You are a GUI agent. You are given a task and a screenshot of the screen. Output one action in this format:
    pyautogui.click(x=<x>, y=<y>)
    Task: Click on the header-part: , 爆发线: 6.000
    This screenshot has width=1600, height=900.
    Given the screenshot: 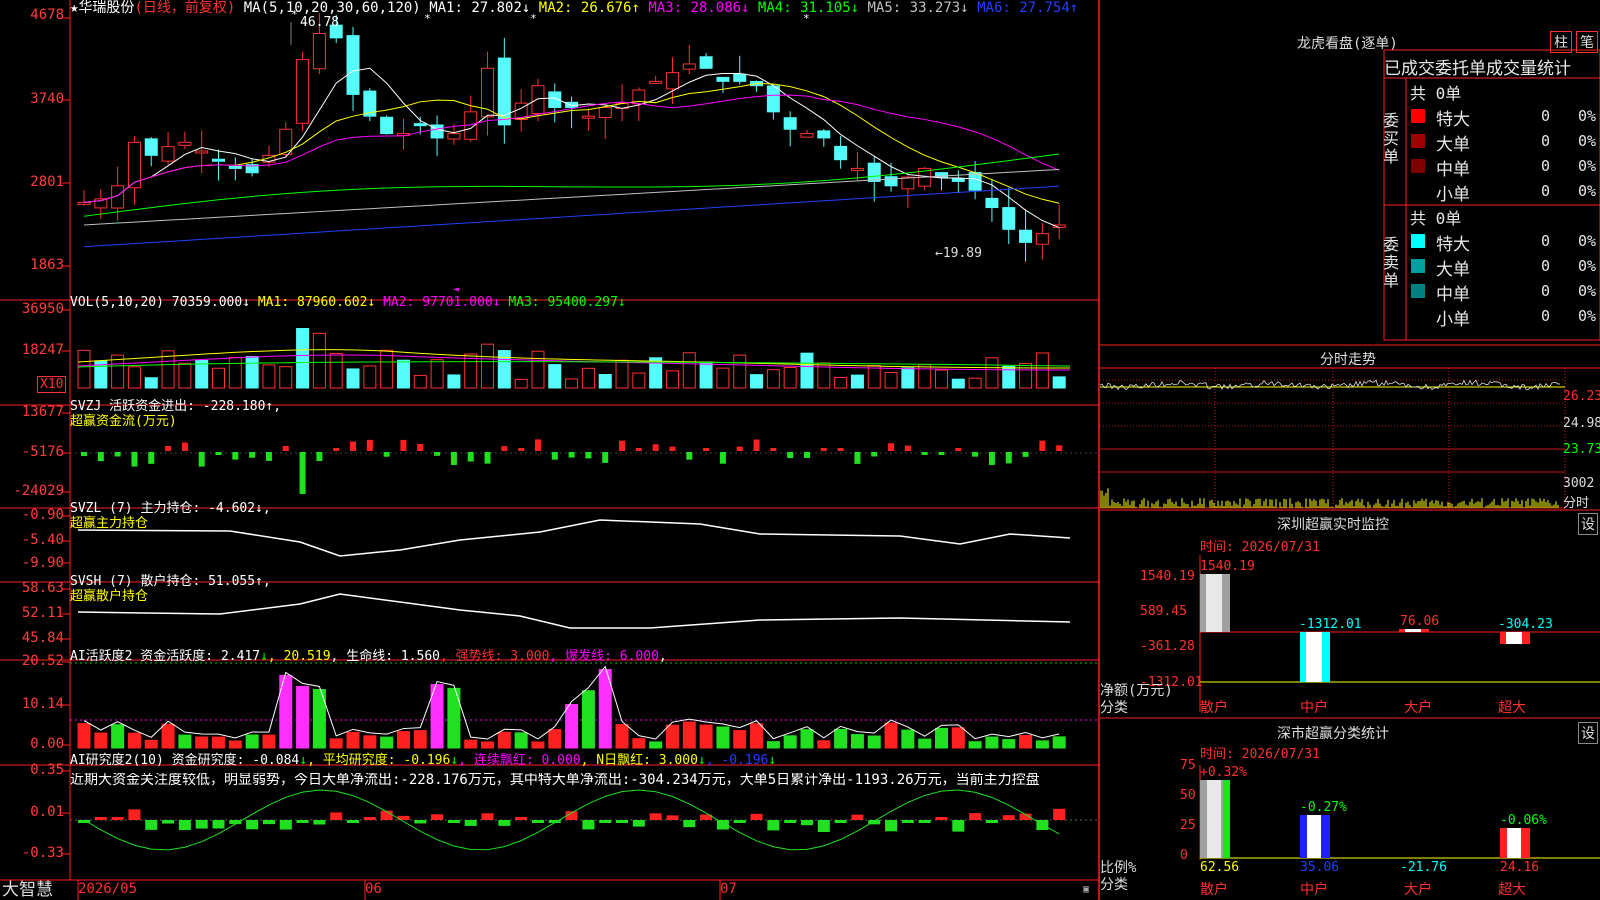 What is the action you would take?
    pyautogui.click(x=604, y=656)
    